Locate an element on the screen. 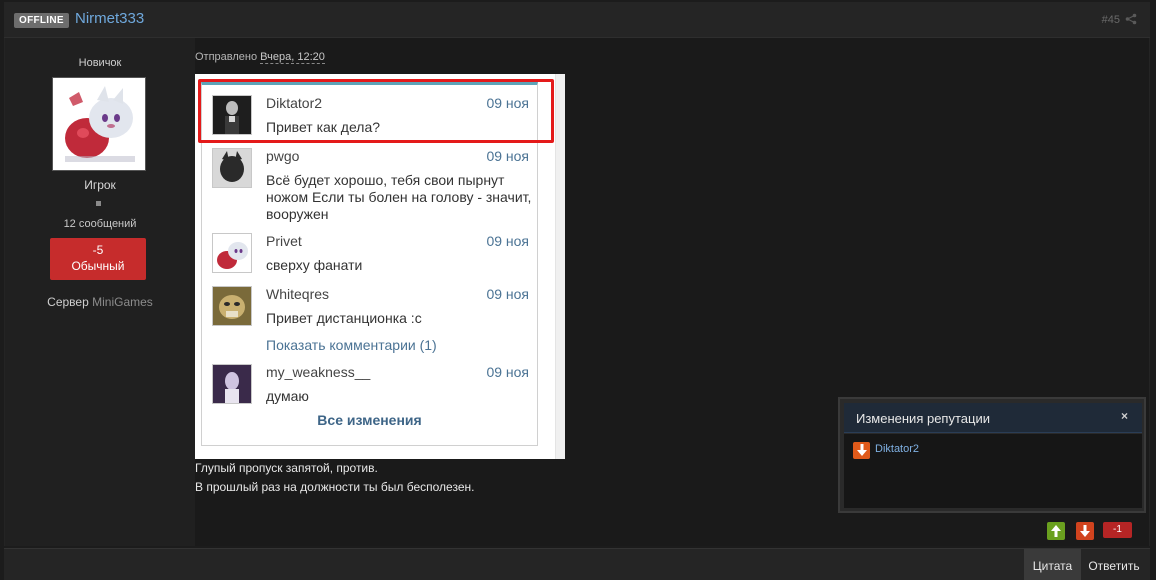 The height and width of the screenshot is (580, 1156). posted-date: Вчера, 12:20 is located at coordinates (292, 57).